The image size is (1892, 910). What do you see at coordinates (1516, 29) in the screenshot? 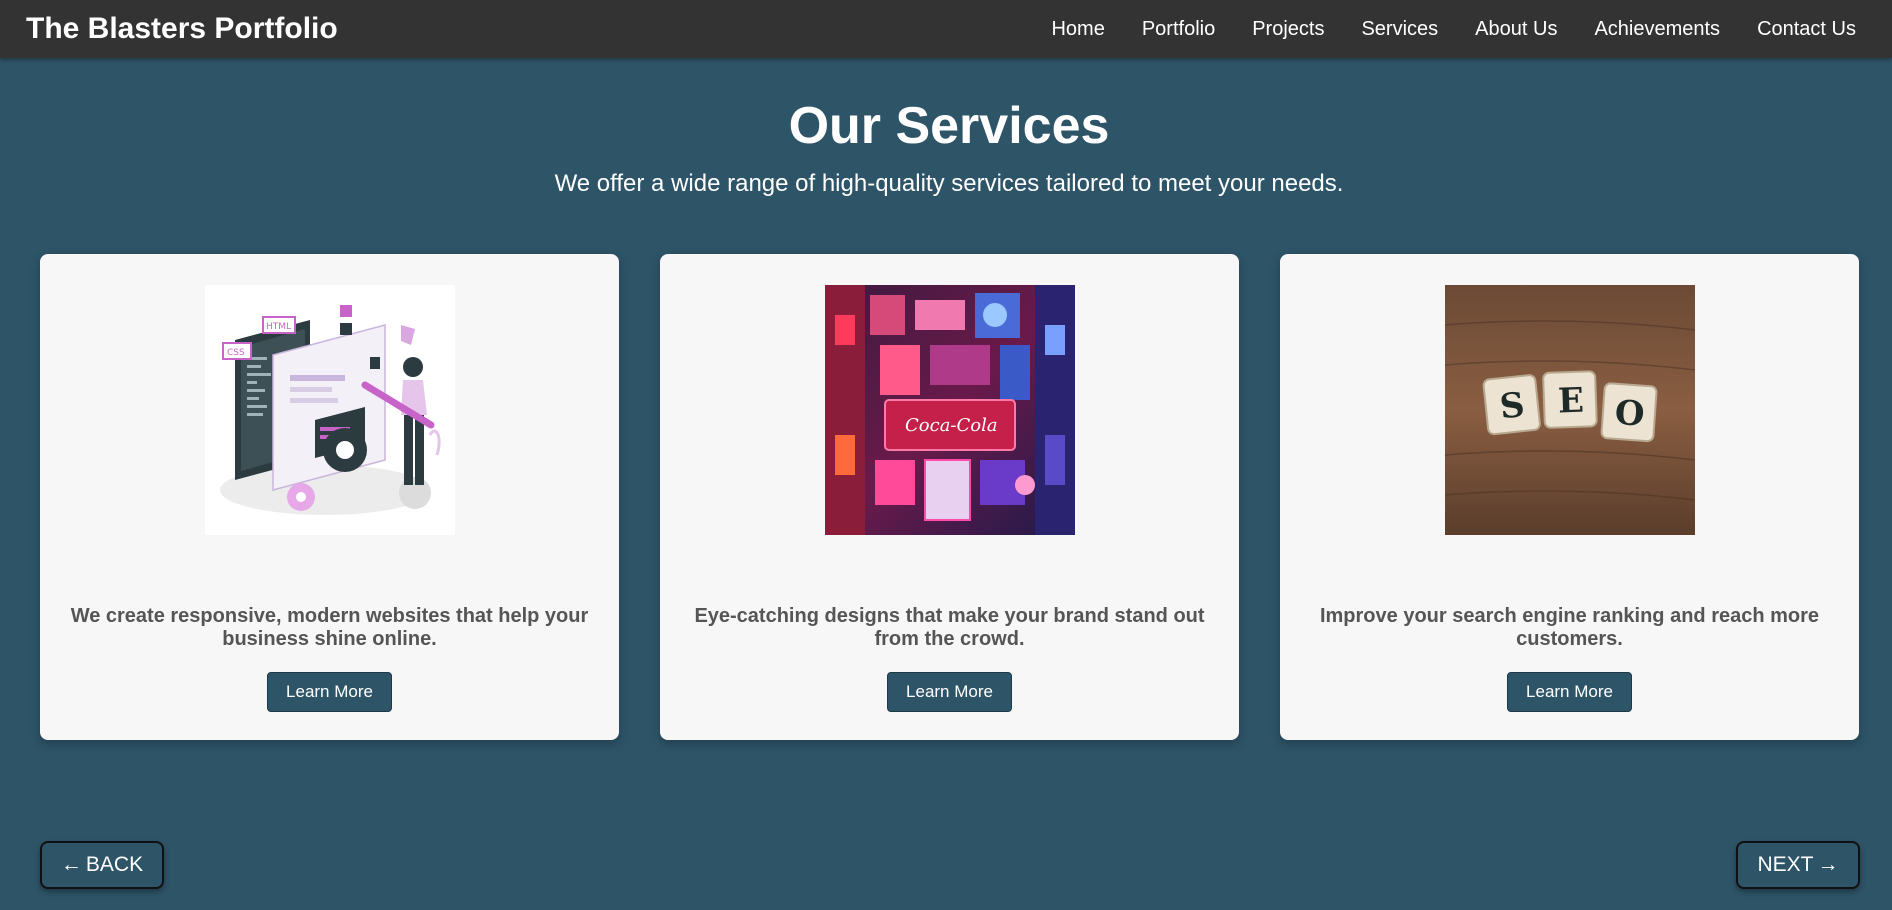
I see `nav-link-about-us: About Us` at bounding box center [1516, 29].